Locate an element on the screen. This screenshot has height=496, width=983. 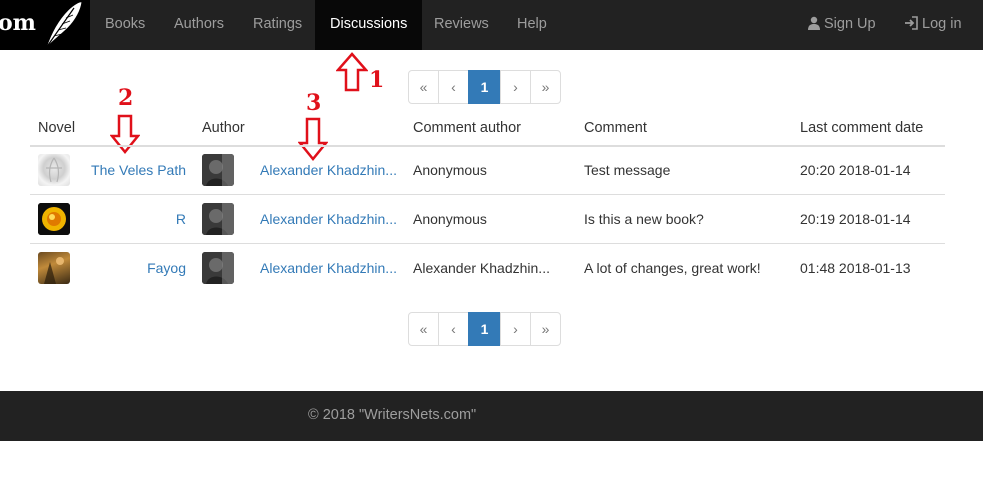
brand-logo: om is located at coordinates (45, 25).